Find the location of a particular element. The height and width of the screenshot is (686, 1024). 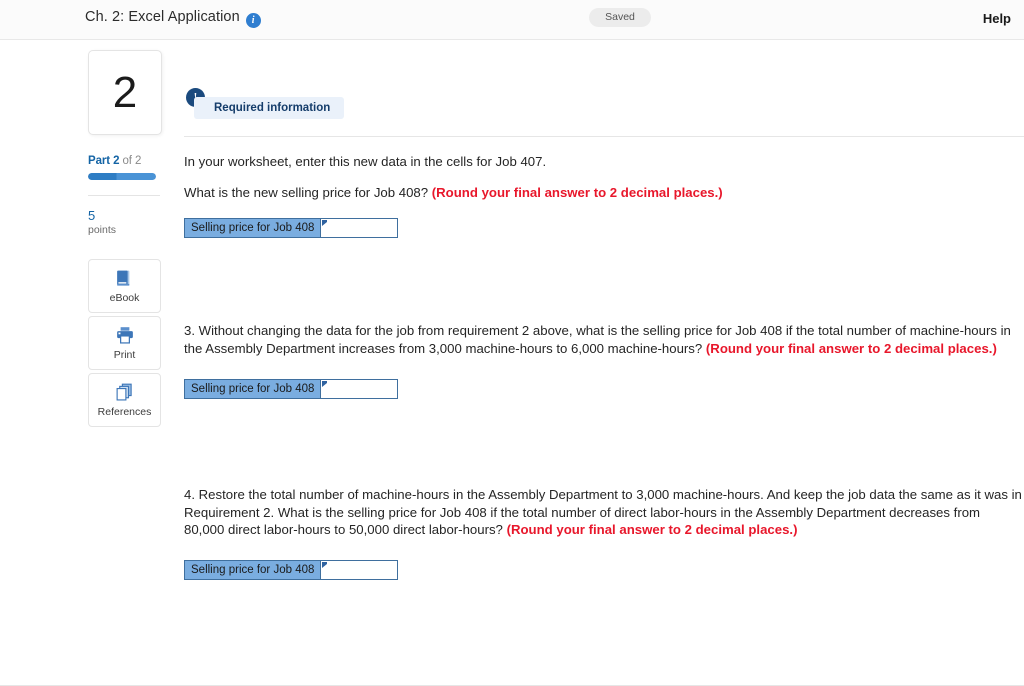

ebook-label: eBook is located at coordinates (124, 298).